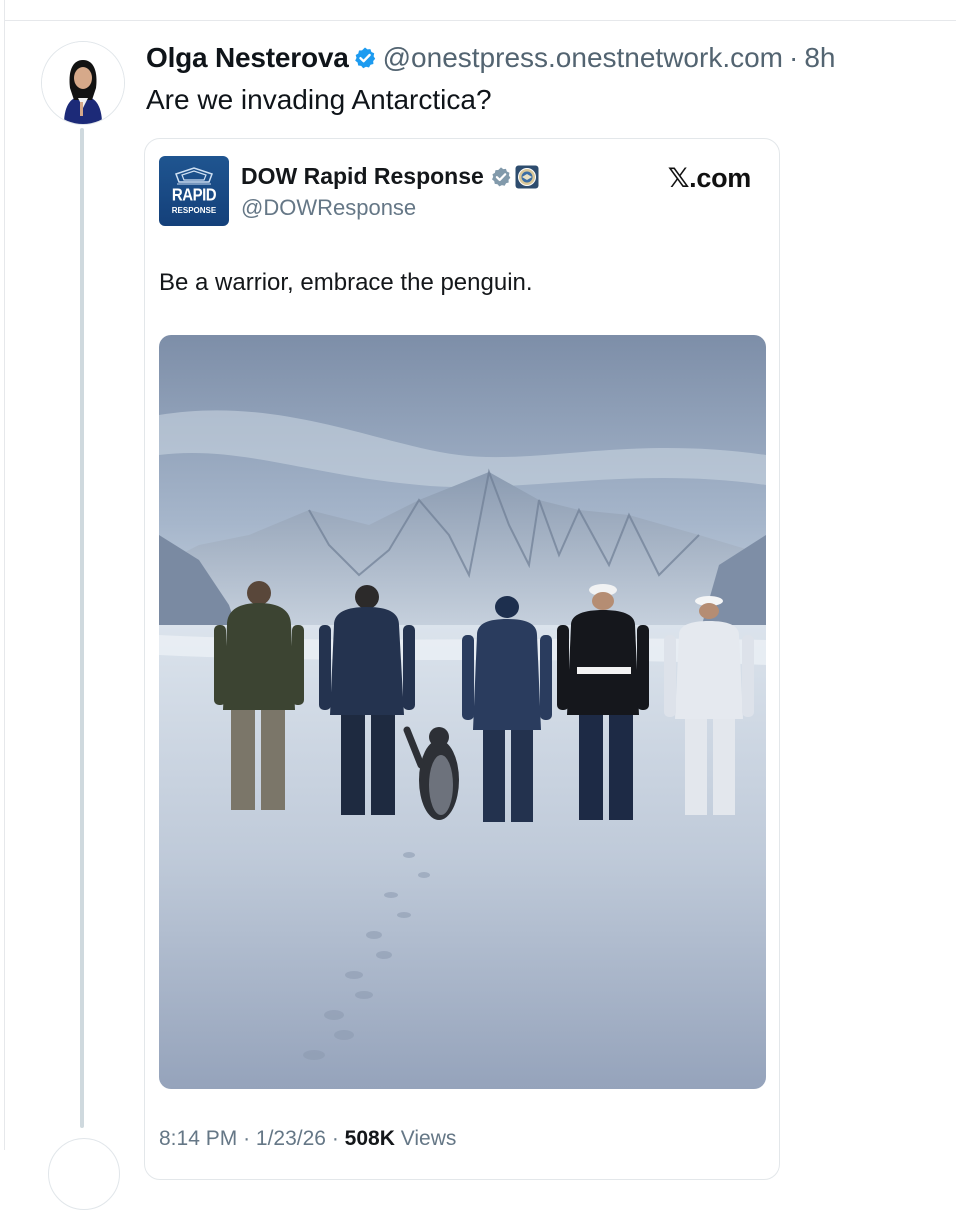 This screenshot has height=1210, width=956. I want to click on quoted-author-row: DOW Rapid Response, so click(390, 176).